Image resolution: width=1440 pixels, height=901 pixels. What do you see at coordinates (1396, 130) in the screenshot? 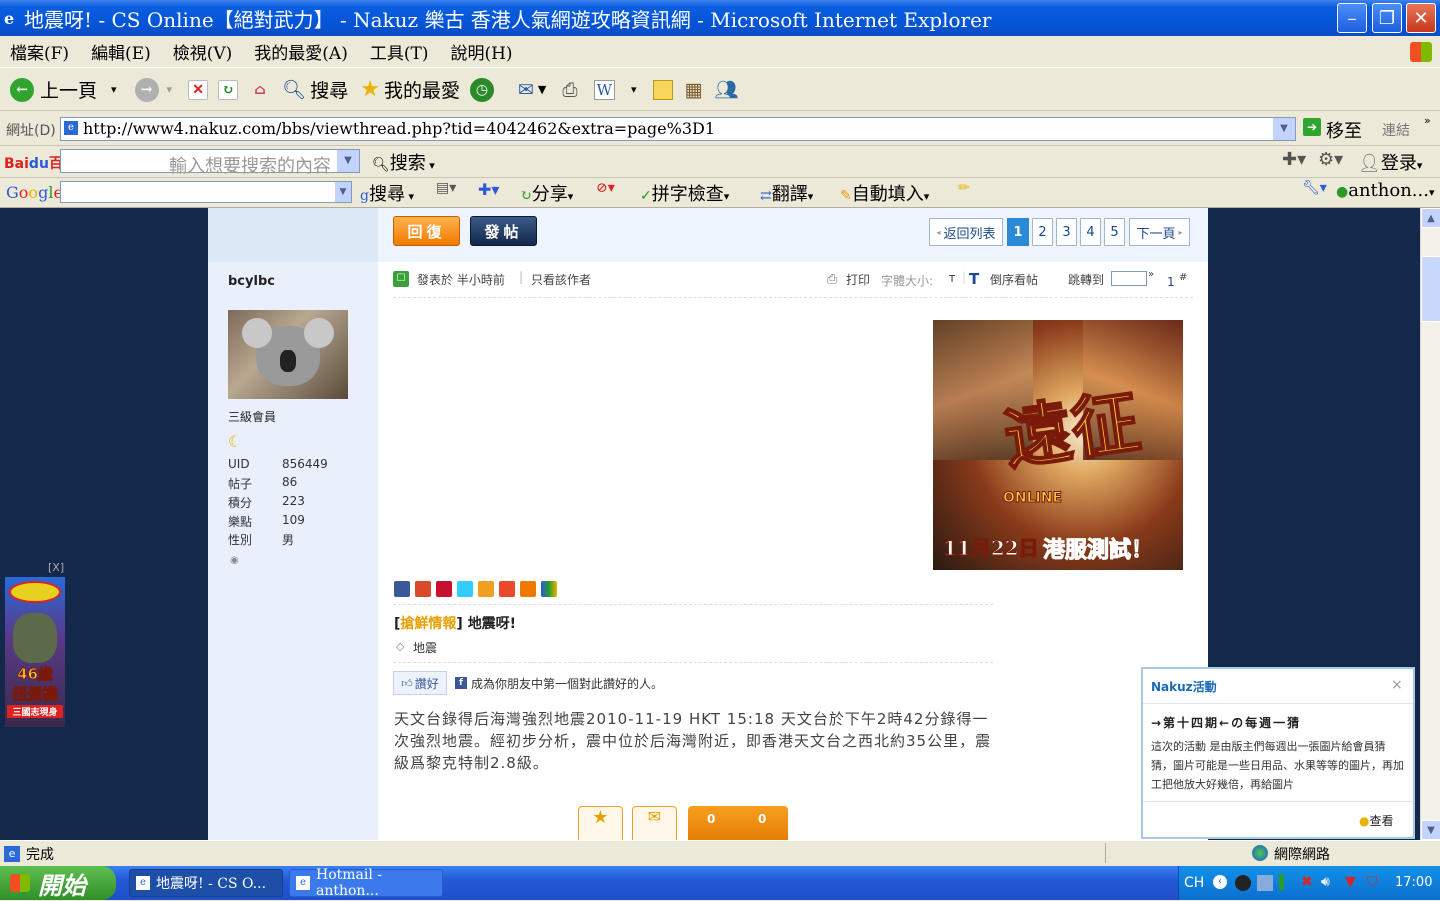
I see `links-button: 連結` at bounding box center [1396, 130].